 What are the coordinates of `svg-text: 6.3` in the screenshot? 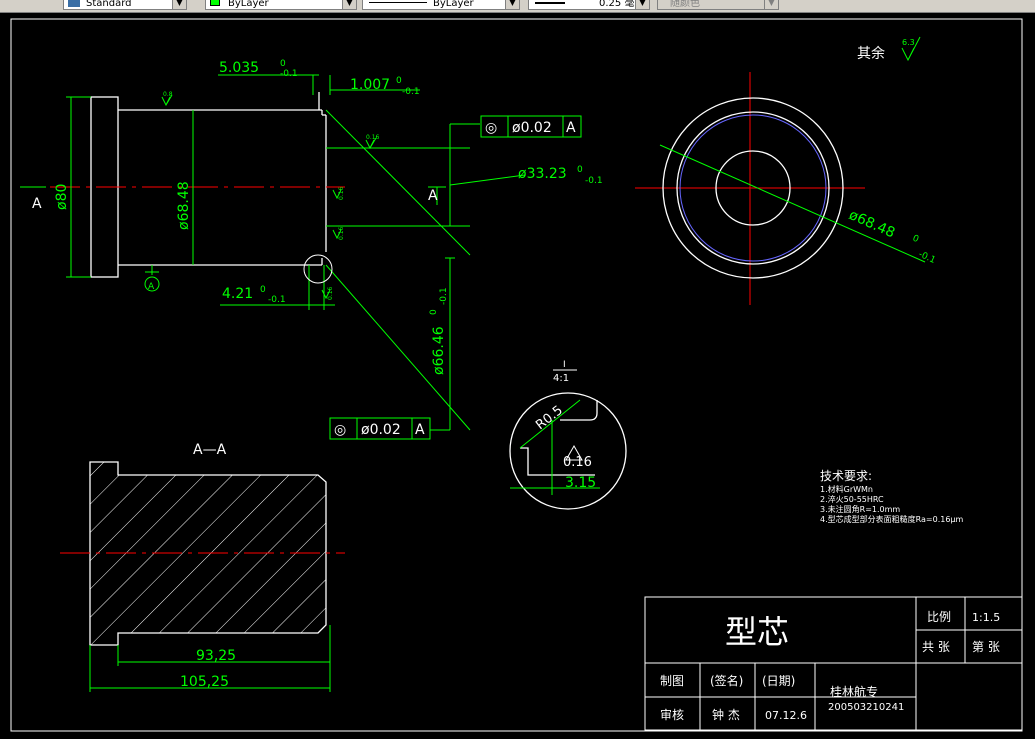 It's located at (908, 42).